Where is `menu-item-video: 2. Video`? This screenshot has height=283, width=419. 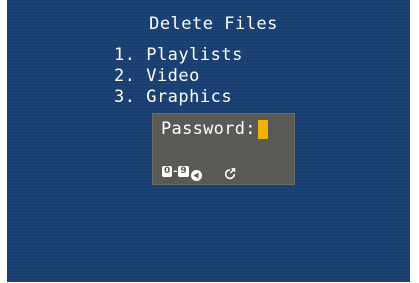 menu-item-video: 2. Video is located at coordinates (178, 76).